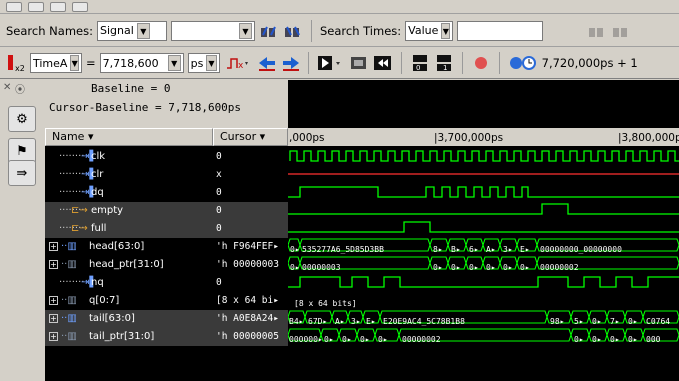 Image resolution: width=679 pixels, height=381 pixels. What do you see at coordinates (22, 230) in the screenshot?
I see `left-tool-column: ✕ ⦿ ⚙ ⚑ ⇛` at bounding box center [22, 230].